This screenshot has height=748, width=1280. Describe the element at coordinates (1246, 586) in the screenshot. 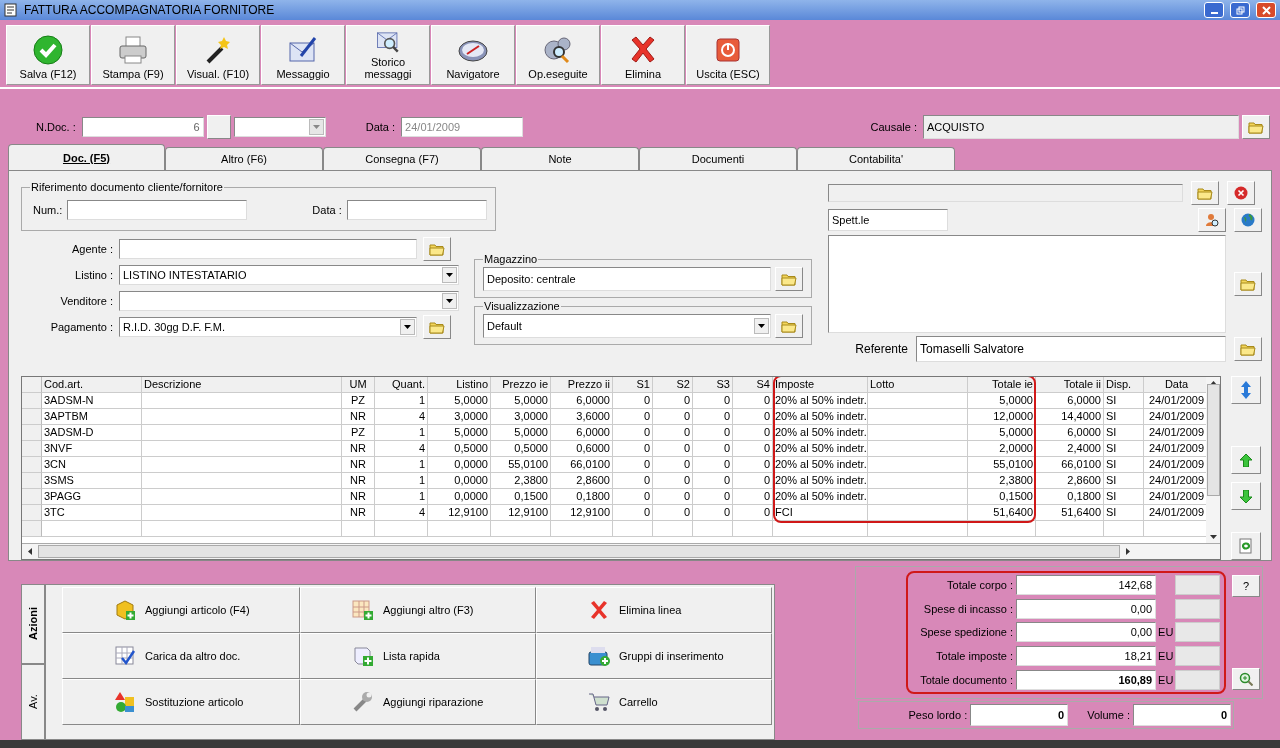

I see `help-button: ?` at that location.